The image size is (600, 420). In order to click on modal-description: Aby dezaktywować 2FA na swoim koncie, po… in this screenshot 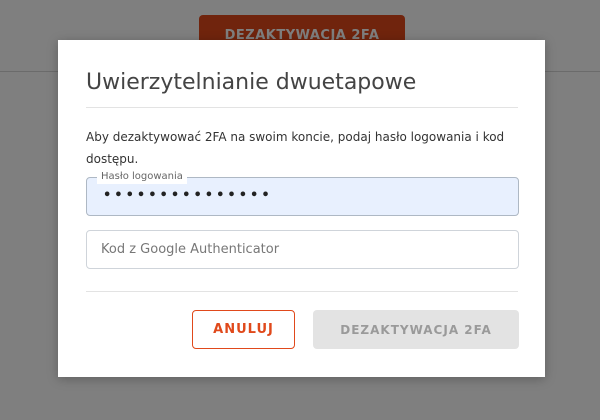, I will do `click(295, 148)`.